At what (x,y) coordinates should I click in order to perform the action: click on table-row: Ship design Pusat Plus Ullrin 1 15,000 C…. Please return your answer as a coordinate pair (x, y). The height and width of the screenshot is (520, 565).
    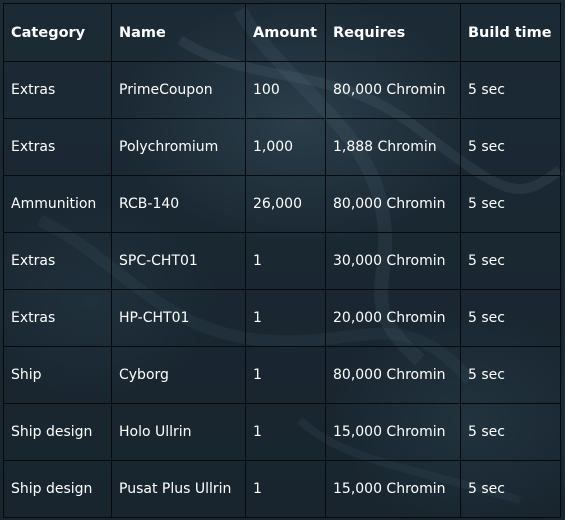
    Looking at the image, I should click on (282, 489).